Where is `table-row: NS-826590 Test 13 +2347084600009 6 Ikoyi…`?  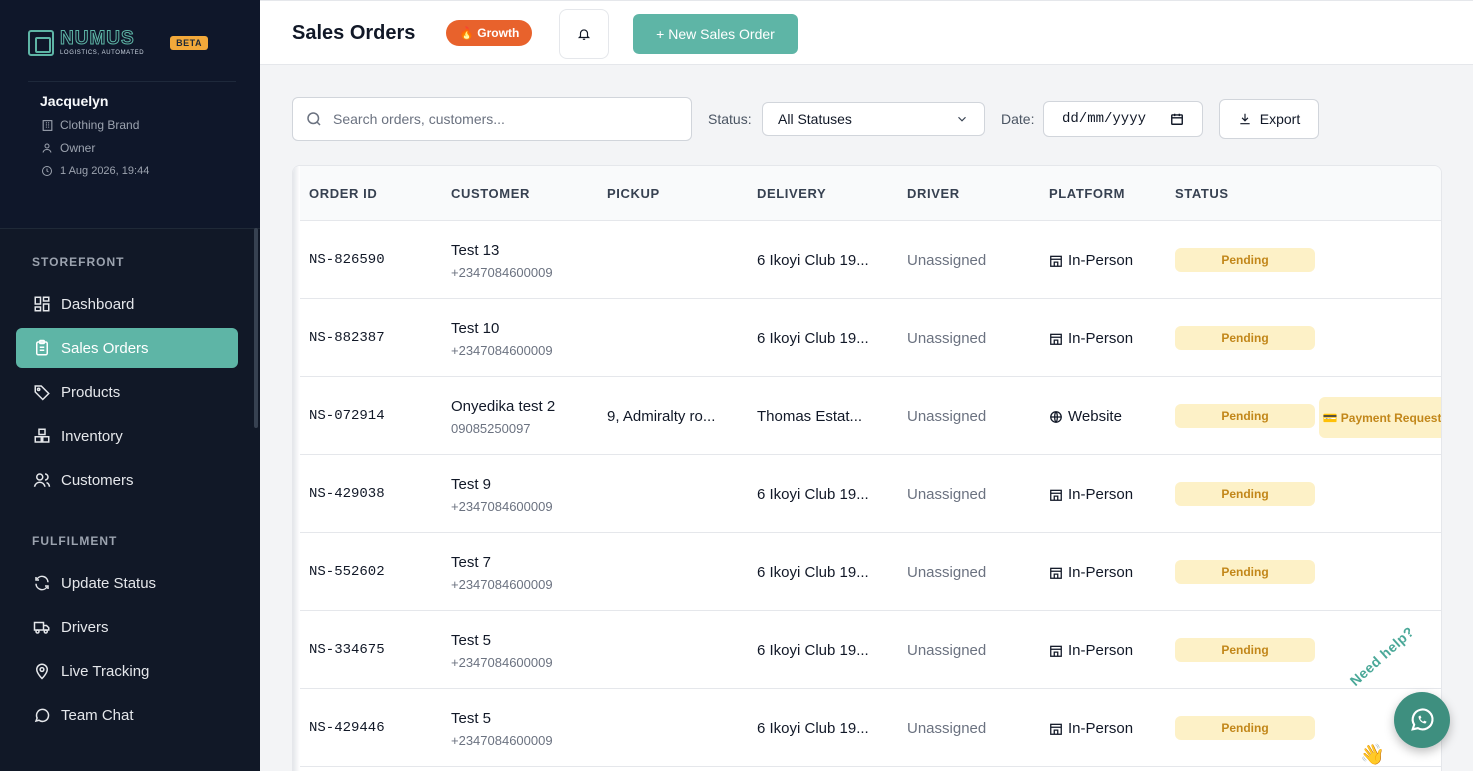
table-row: NS-826590 Test 13 +2347084600009 6 Ikoyi… is located at coordinates (867, 260).